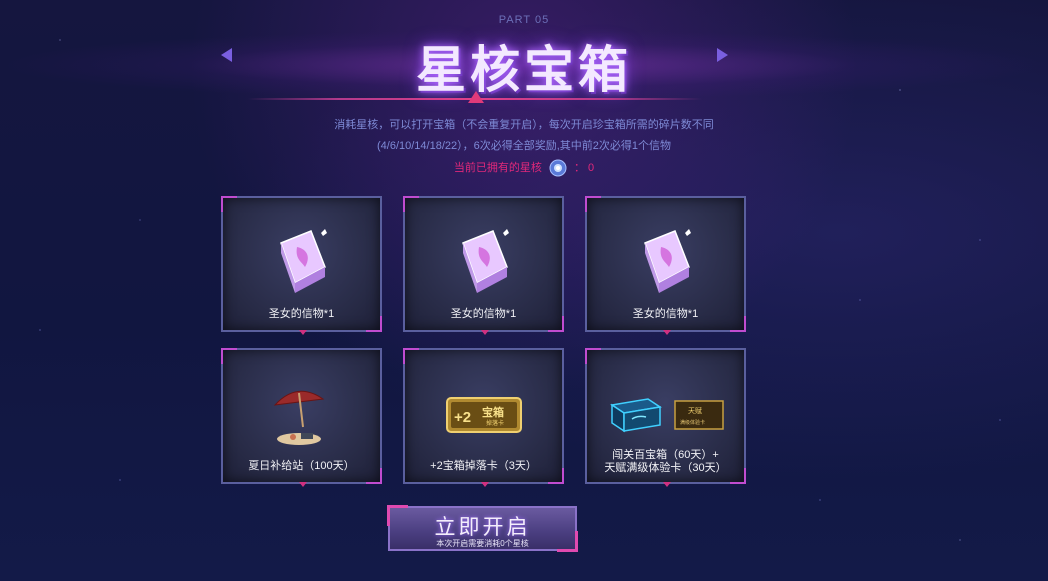  What do you see at coordinates (635, 415) in the screenshot?
I see `treasure-box-icon` at bounding box center [635, 415].